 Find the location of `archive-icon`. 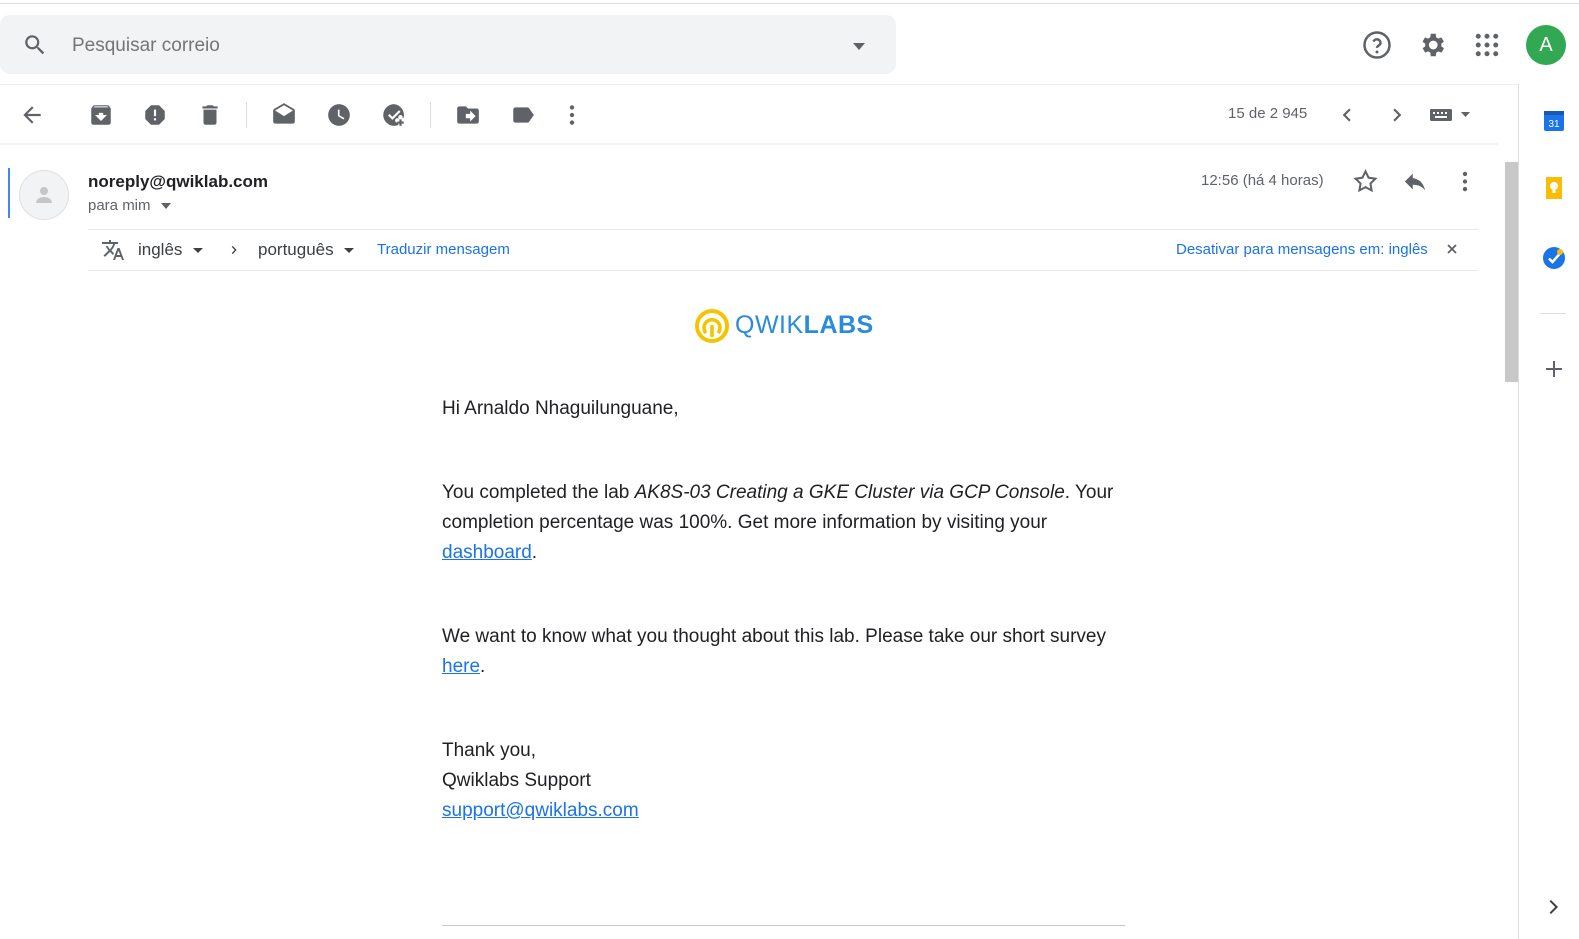

archive-icon is located at coordinates (101, 115).